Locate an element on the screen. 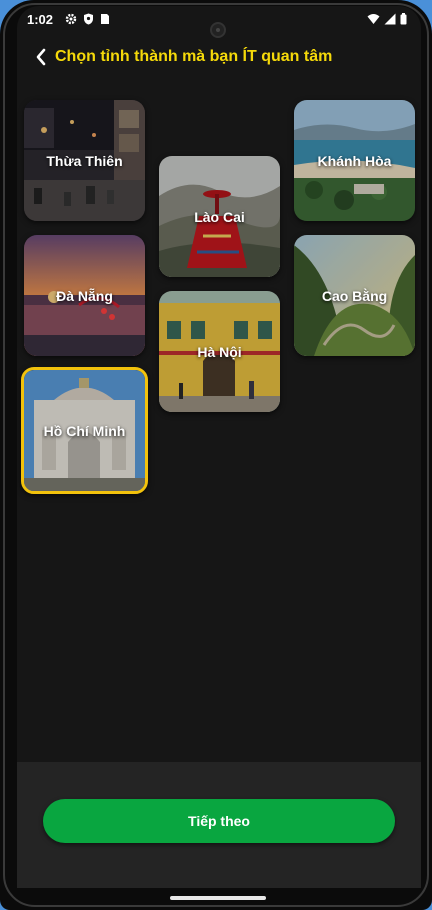 Image resolution: width=432 pixels, height=910 pixels. bottom-bar: Tiếp theo is located at coordinates (219, 825).